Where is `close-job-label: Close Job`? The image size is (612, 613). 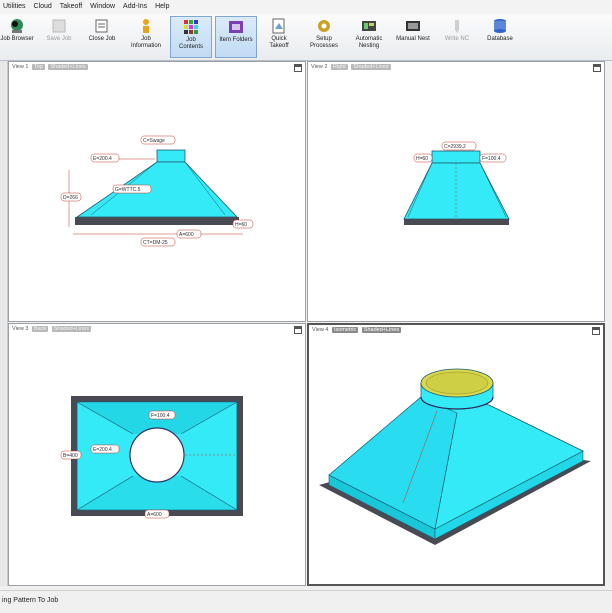
close-job-label: Close Job is located at coordinates (102, 39).